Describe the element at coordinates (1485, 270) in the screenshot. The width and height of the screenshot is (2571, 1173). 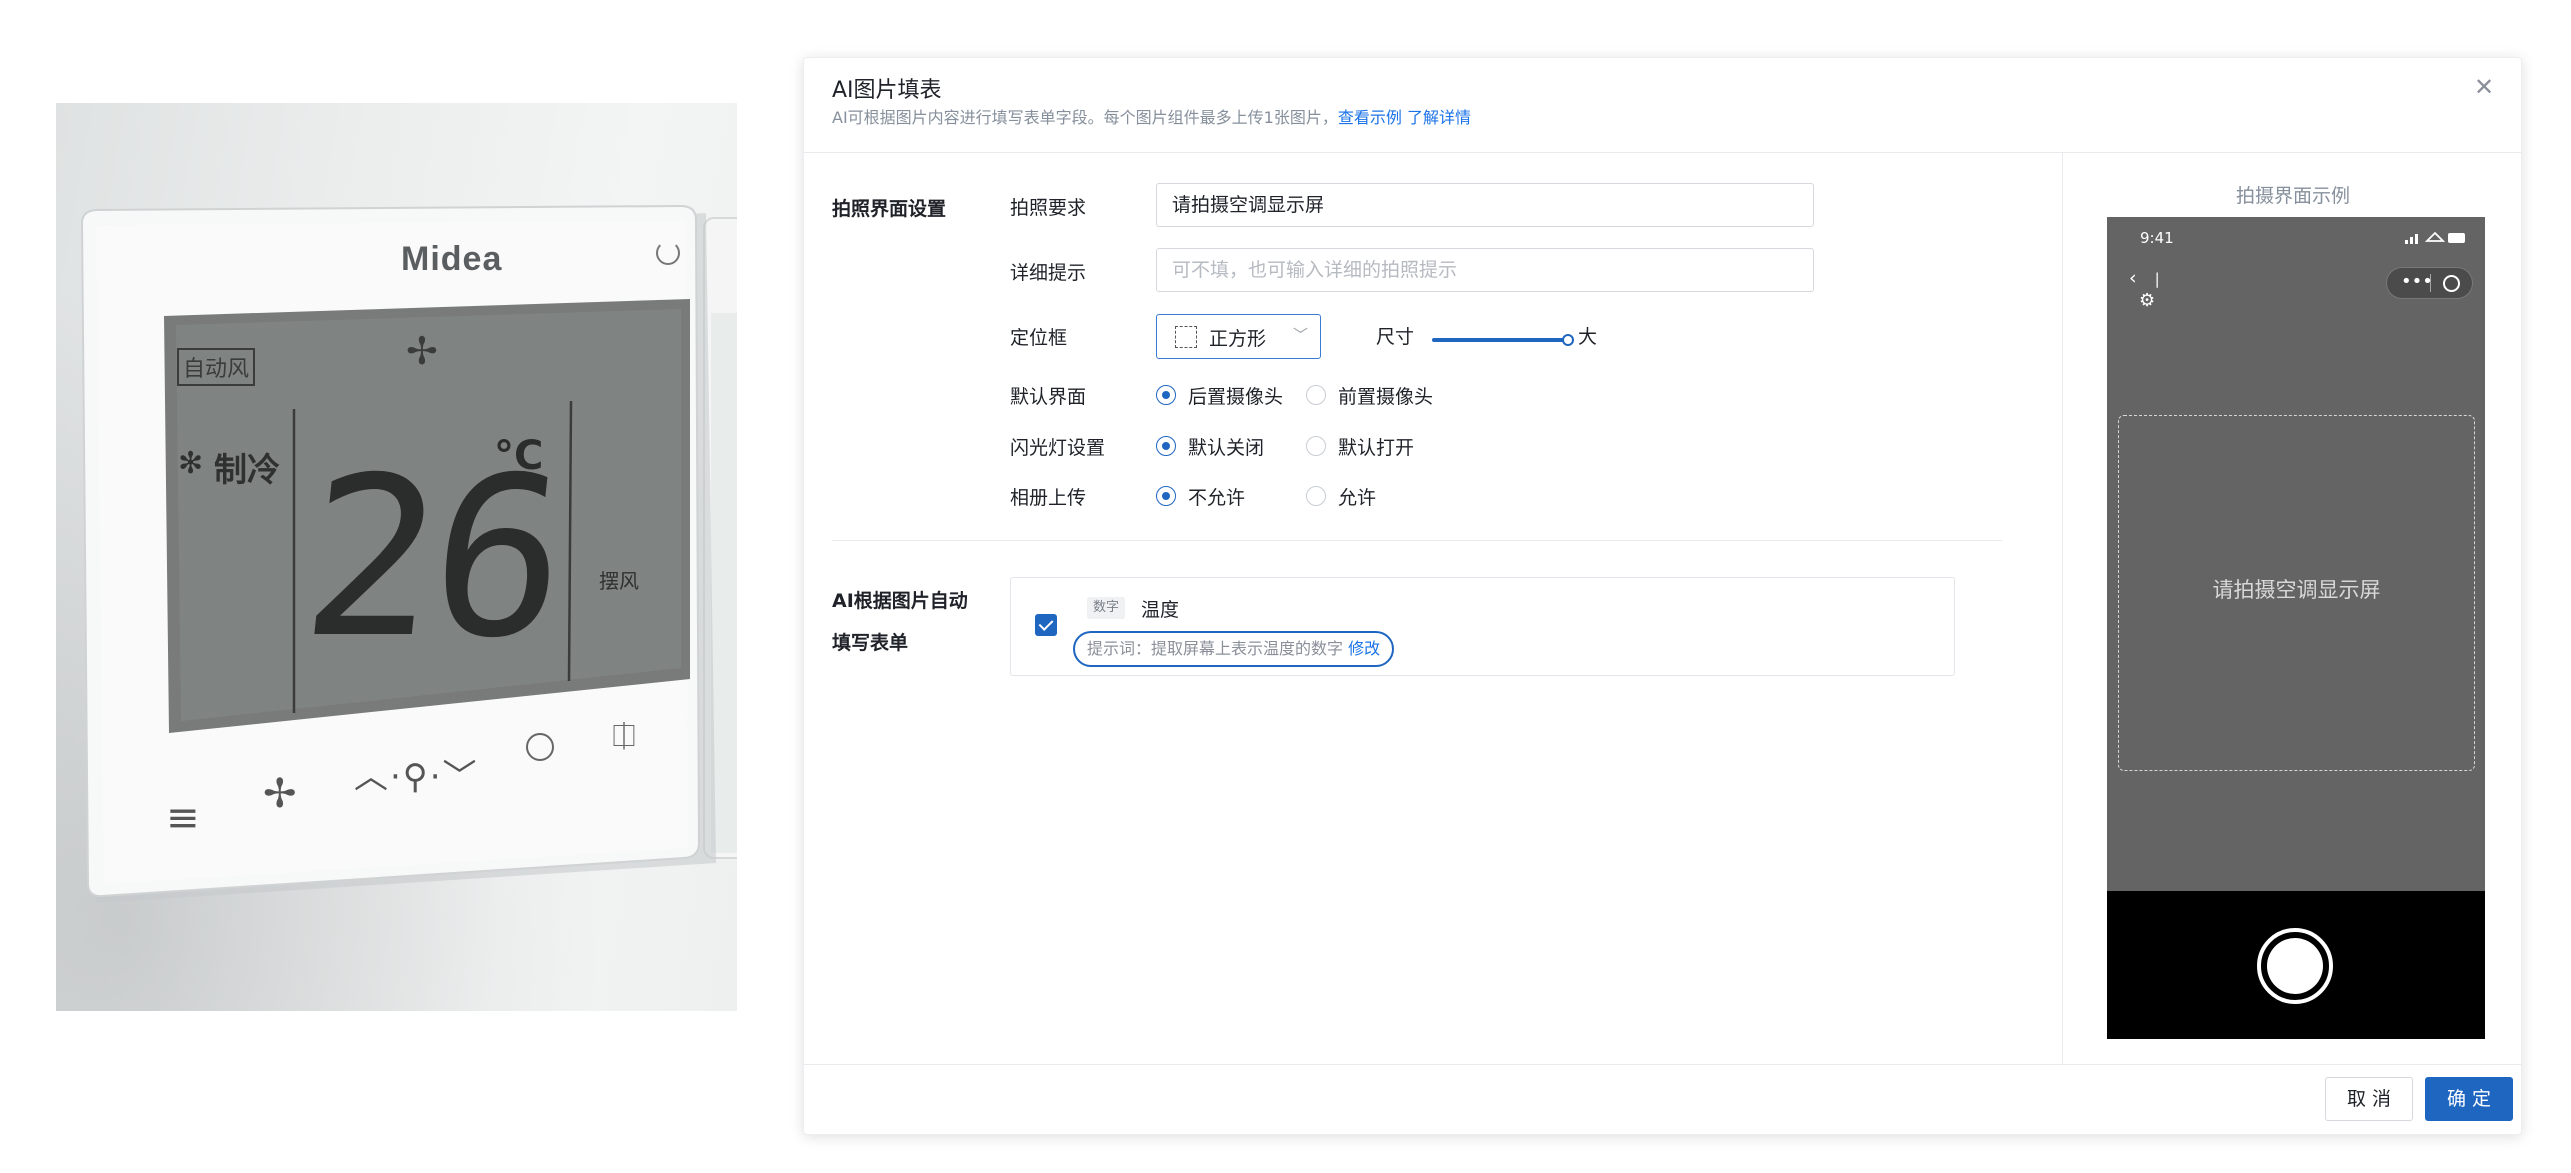
I see `detail-input: 可不填，也可输入详细的拍照提示` at that location.